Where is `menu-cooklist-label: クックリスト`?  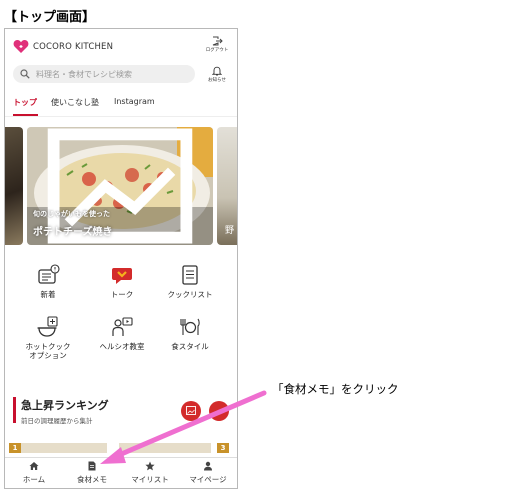
menu-cooklist-label: クックリスト is located at coordinates (190, 294).